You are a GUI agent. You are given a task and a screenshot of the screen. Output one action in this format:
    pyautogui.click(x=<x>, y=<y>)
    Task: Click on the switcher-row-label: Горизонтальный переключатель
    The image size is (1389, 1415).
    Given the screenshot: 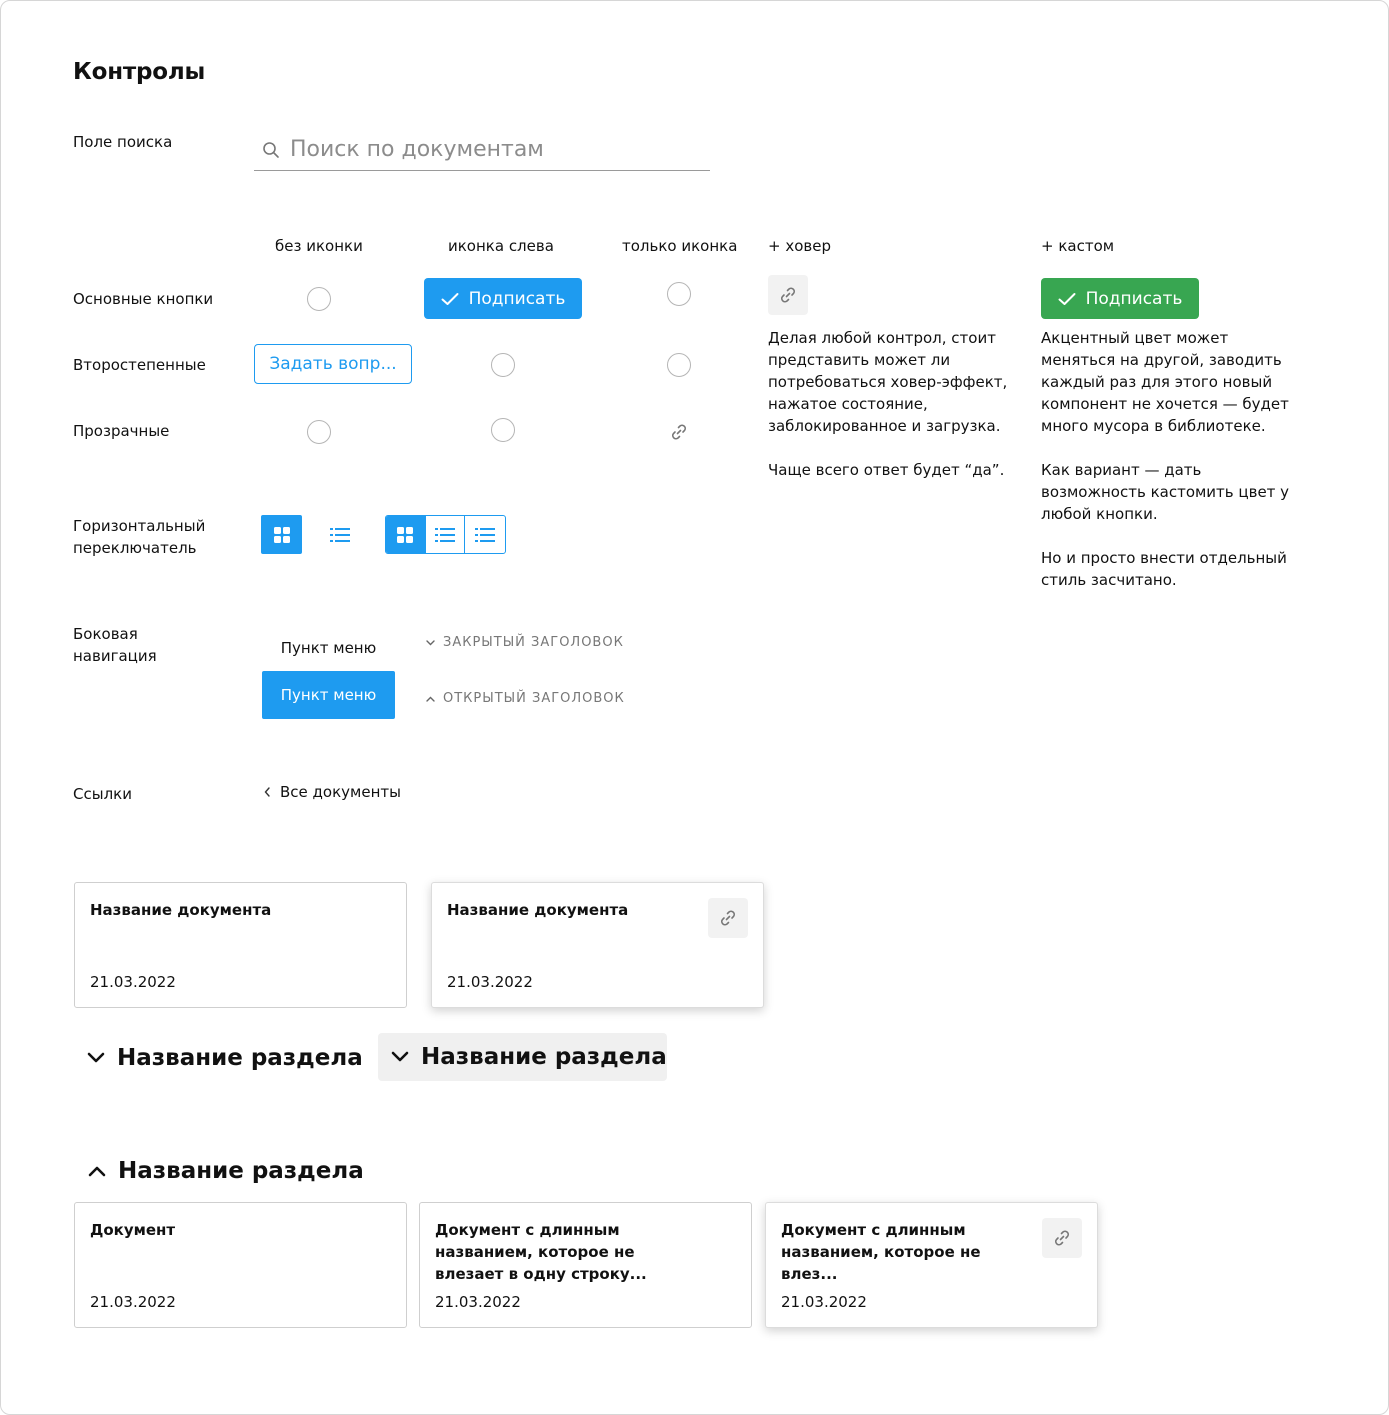 What is the action you would take?
    pyautogui.click(x=139, y=537)
    